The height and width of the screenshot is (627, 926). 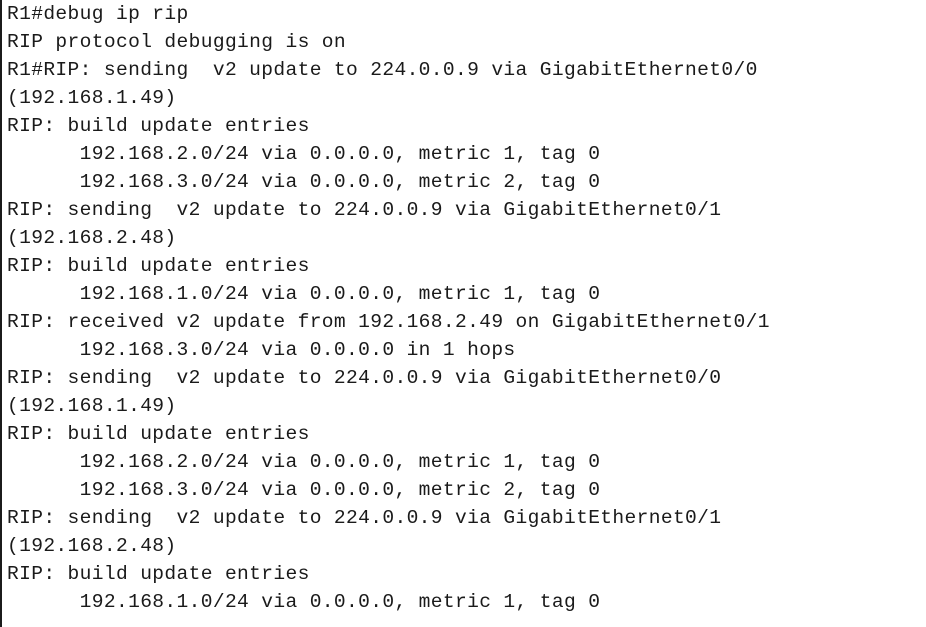 What do you see at coordinates (98, 14) in the screenshot?
I see `console-line: R1#debug ip rip` at bounding box center [98, 14].